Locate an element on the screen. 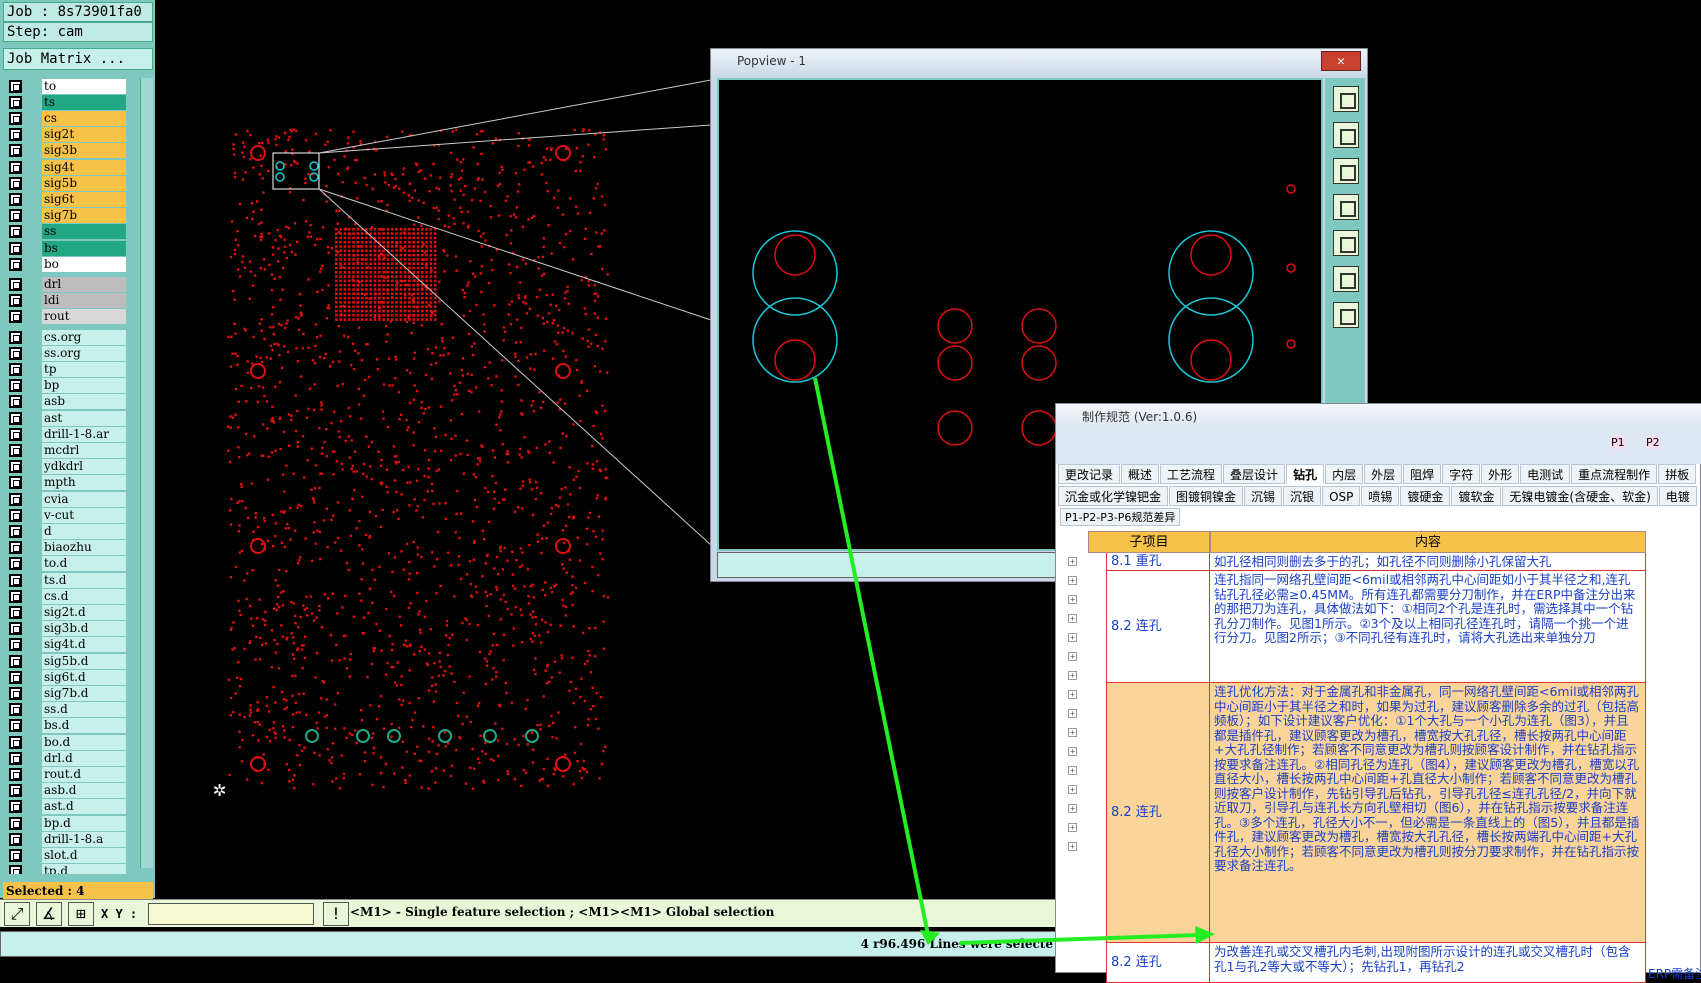  layer-name: ss is located at coordinates (84, 232).